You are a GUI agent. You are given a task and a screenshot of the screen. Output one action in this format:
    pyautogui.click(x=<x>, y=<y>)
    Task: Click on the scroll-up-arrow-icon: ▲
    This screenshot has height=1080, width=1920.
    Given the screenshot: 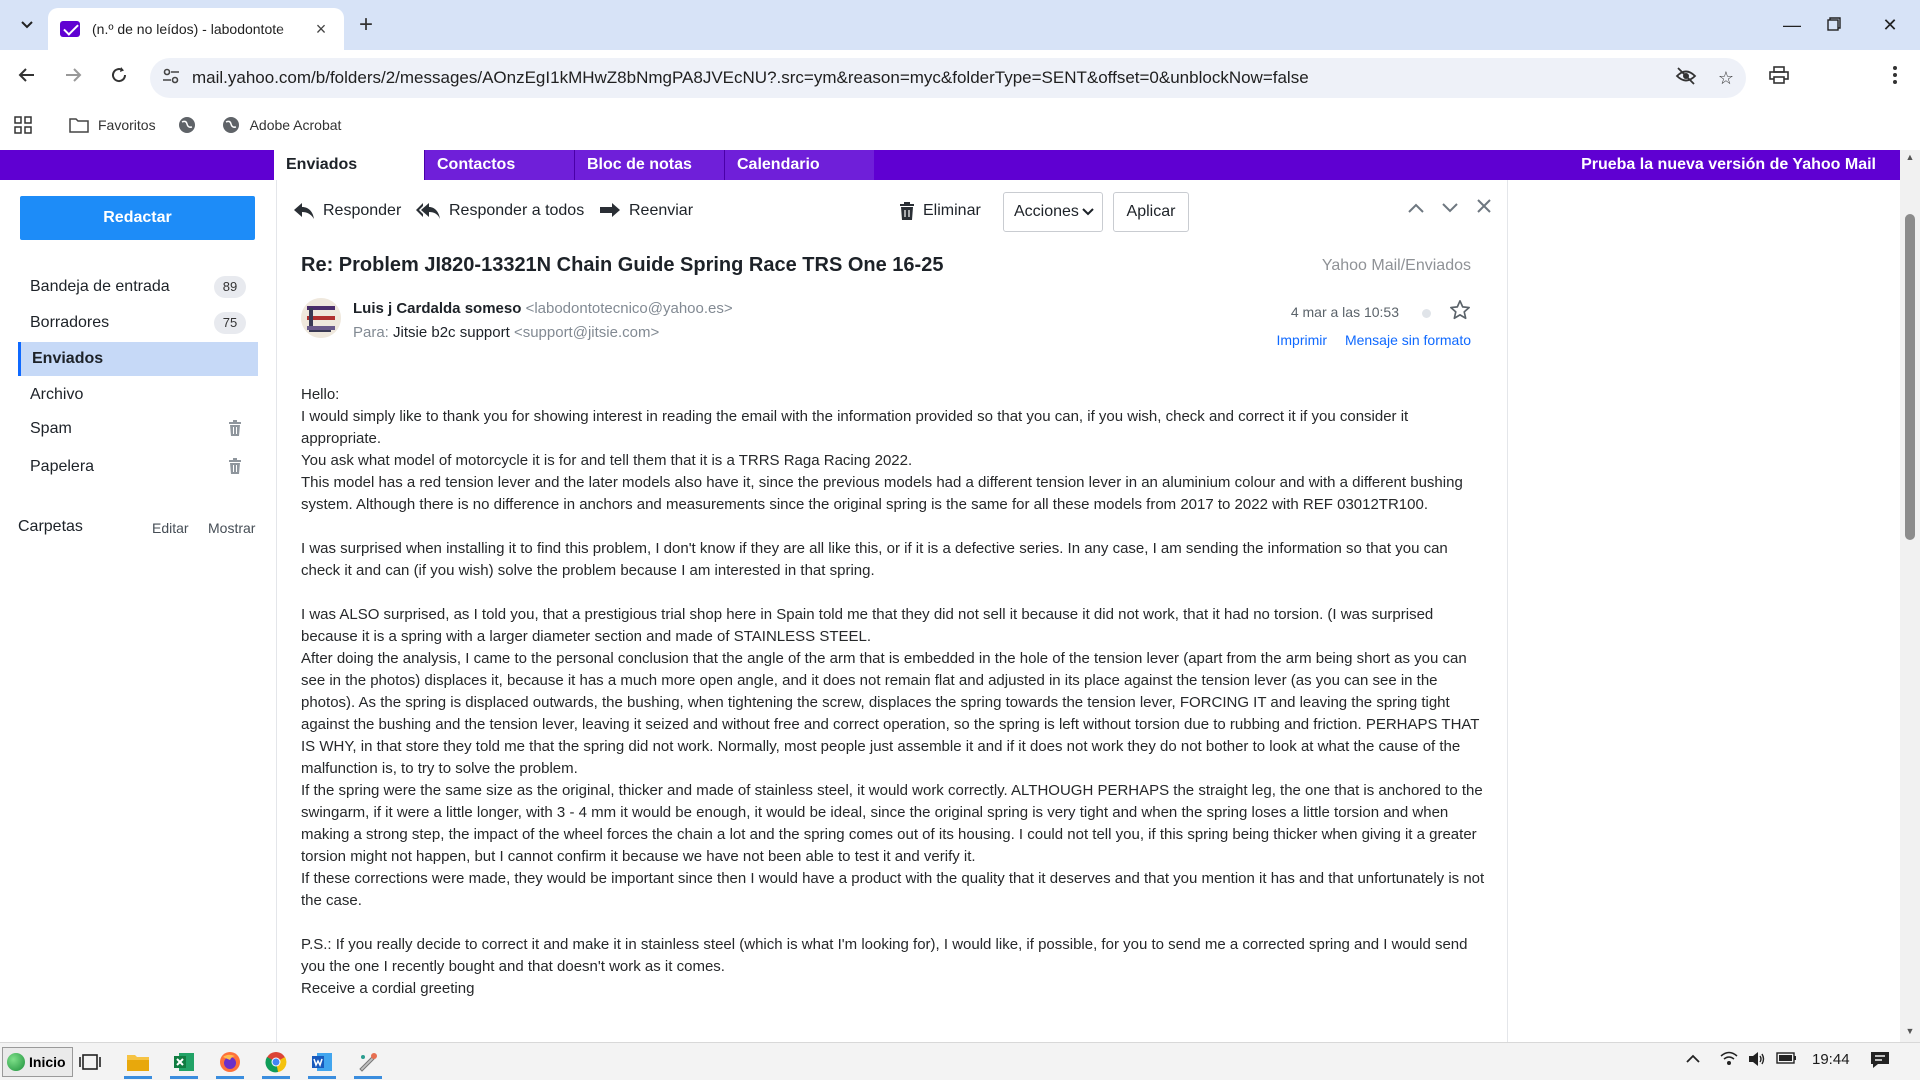 What is the action you would take?
    pyautogui.click(x=1910, y=159)
    